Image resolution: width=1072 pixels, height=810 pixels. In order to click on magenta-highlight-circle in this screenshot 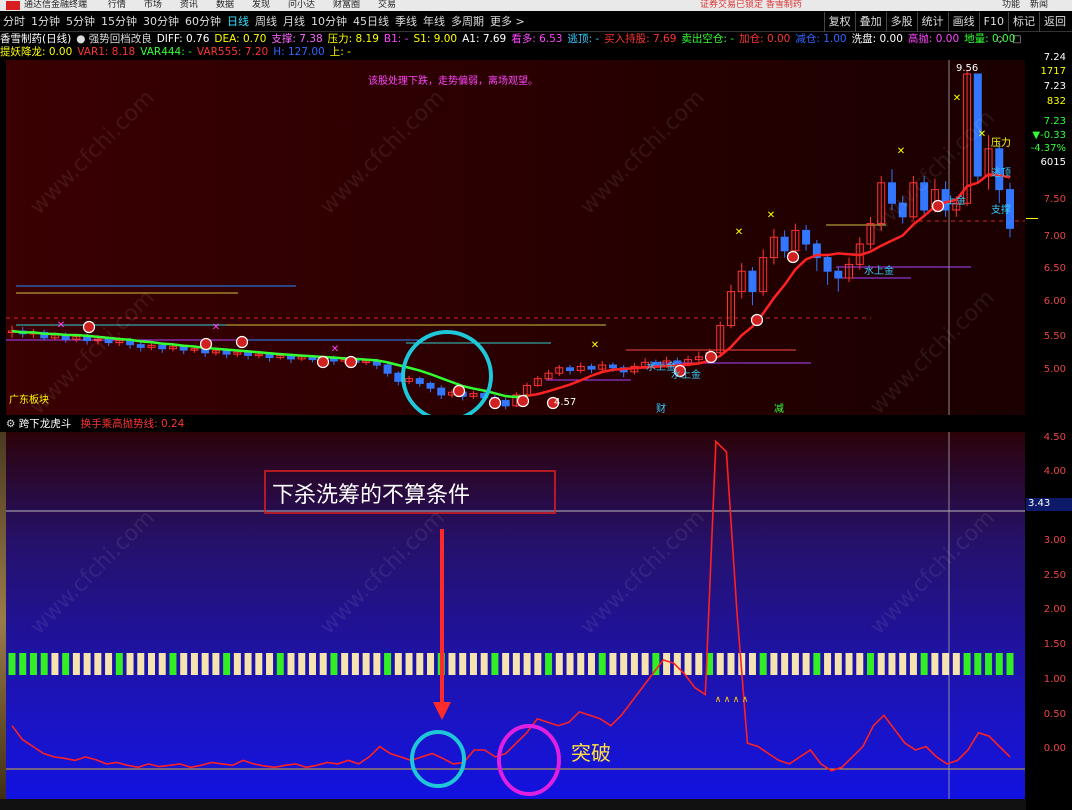, I will do `click(529, 760)`.